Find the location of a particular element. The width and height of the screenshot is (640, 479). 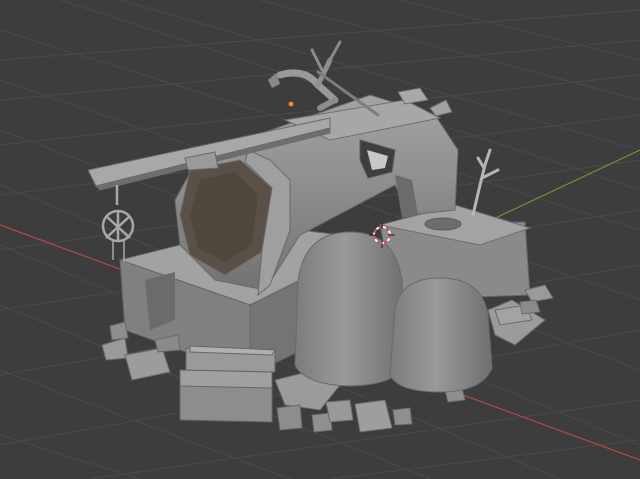

large-dome is located at coordinates (350, 309).